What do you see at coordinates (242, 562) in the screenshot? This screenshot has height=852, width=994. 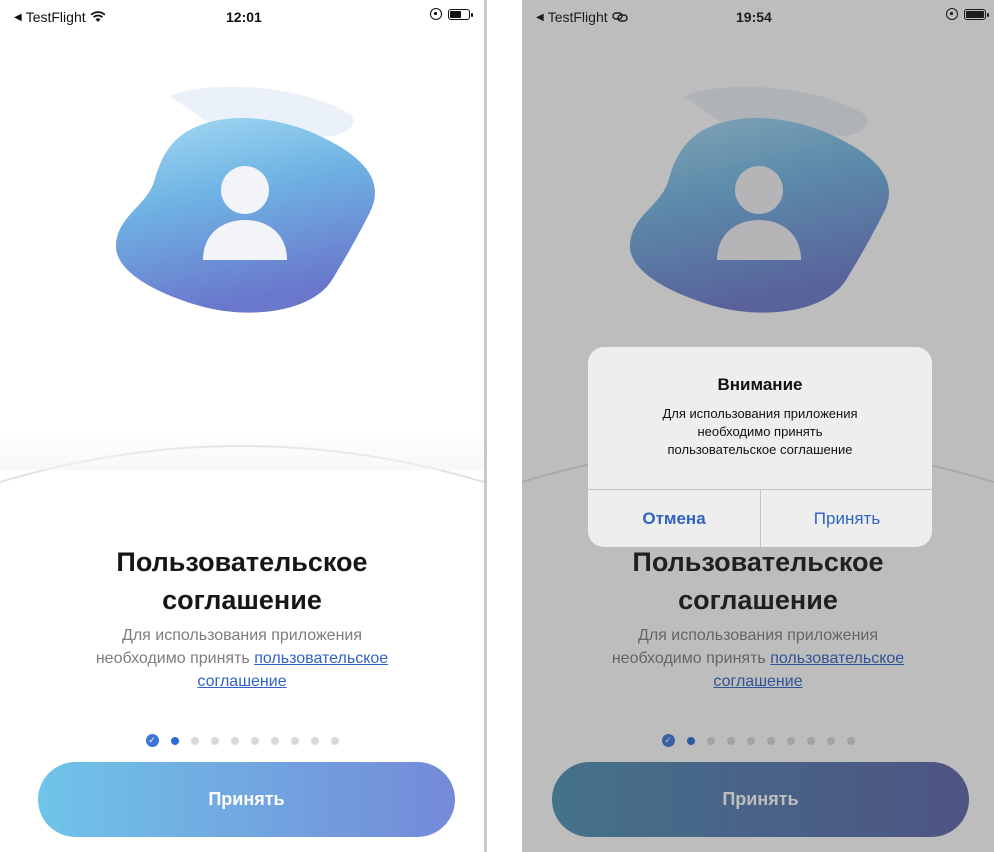 I see `page-title-line1: Пользовательское` at bounding box center [242, 562].